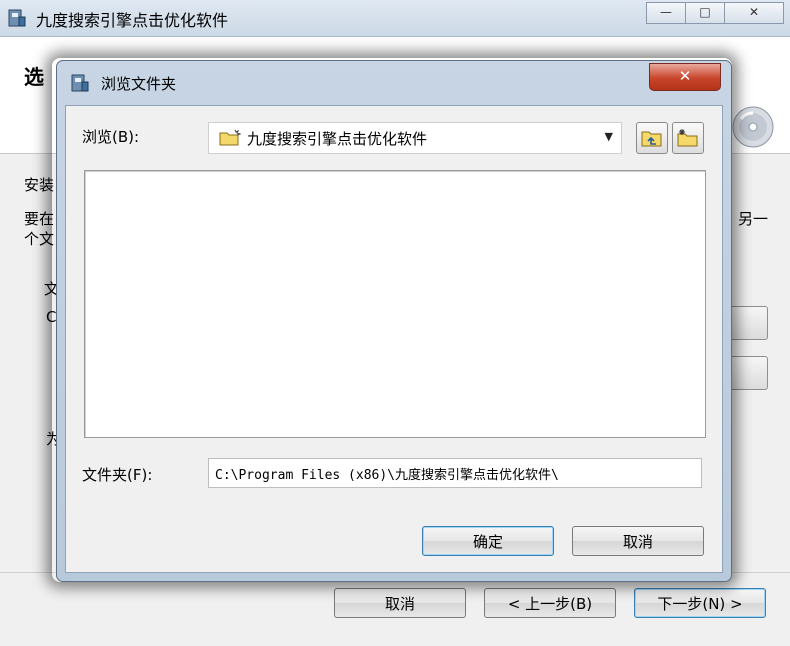 The image size is (790, 646). What do you see at coordinates (39, 239) in the screenshot?
I see `install-desc-line2: 个文` at bounding box center [39, 239].